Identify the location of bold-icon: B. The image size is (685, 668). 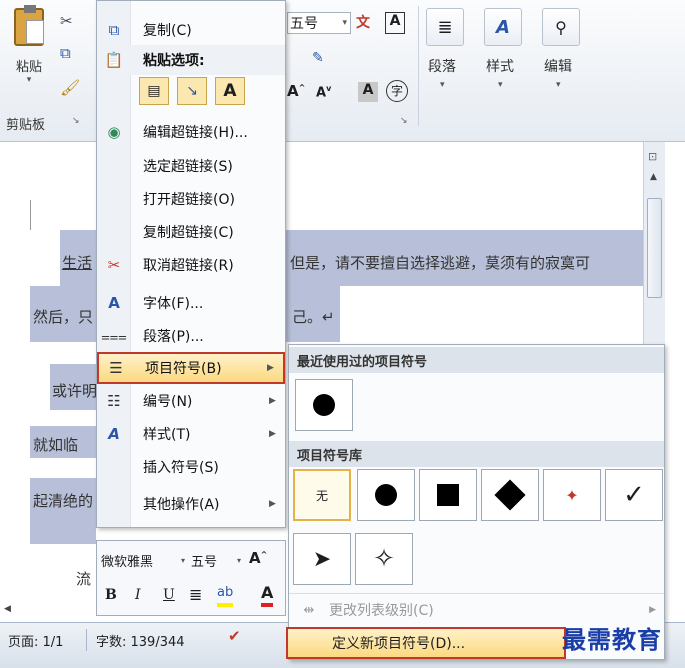
(111, 595).